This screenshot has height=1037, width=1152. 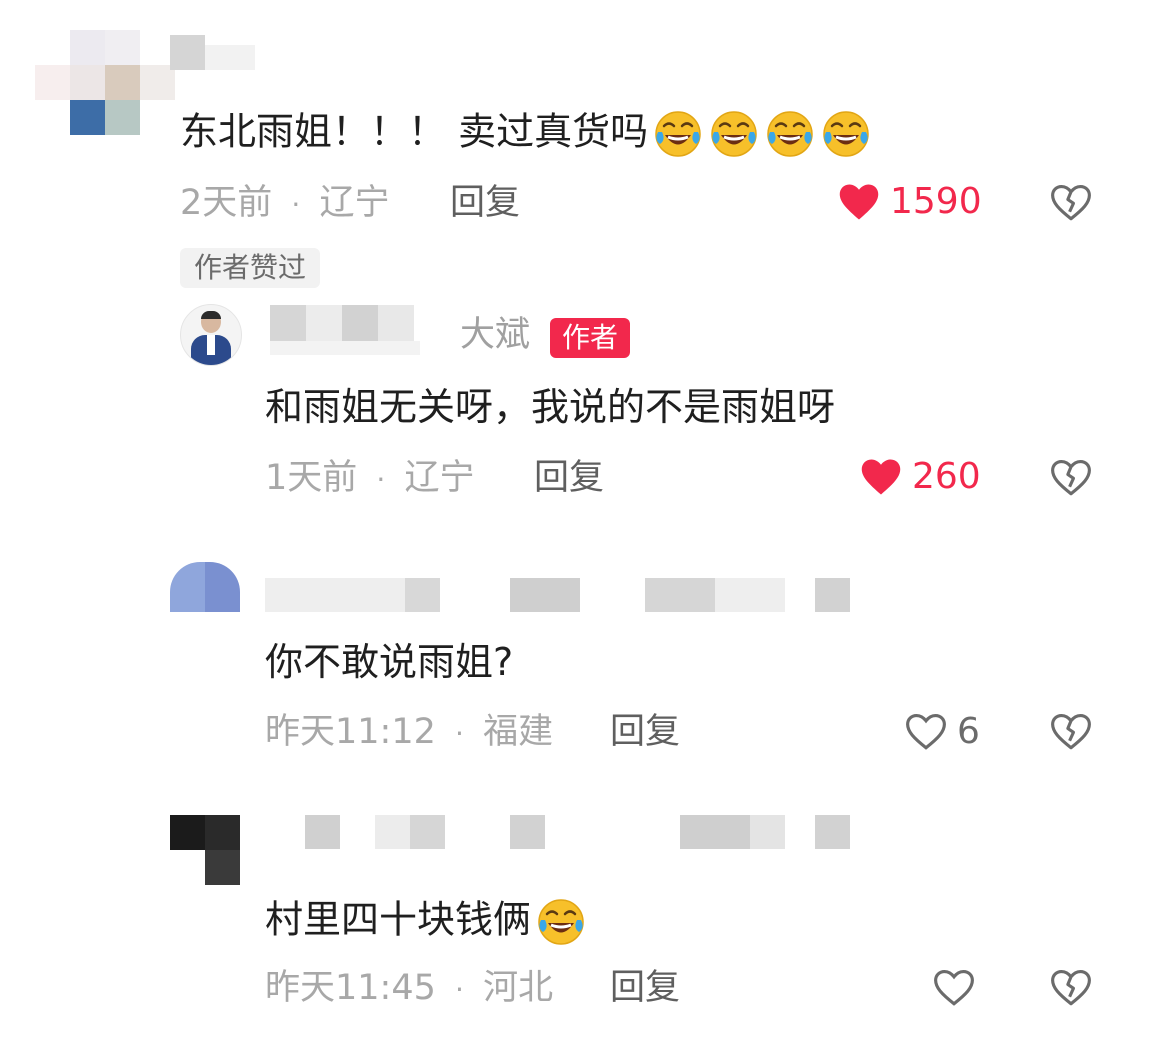 What do you see at coordinates (968, 731) in the screenshot?
I see `like-count: 6` at bounding box center [968, 731].